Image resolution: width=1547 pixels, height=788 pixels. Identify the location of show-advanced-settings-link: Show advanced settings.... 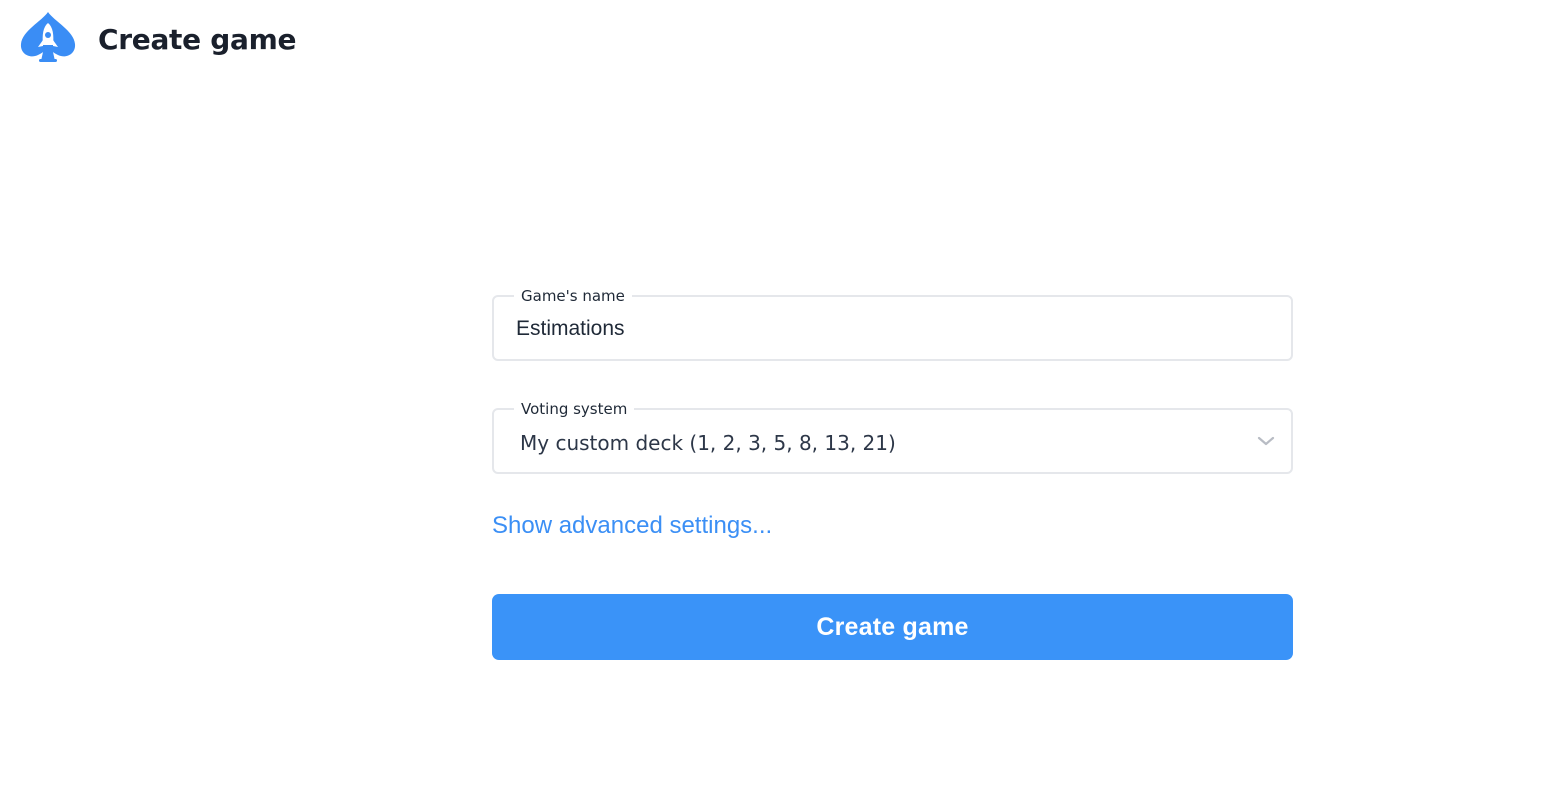
(632, 526).